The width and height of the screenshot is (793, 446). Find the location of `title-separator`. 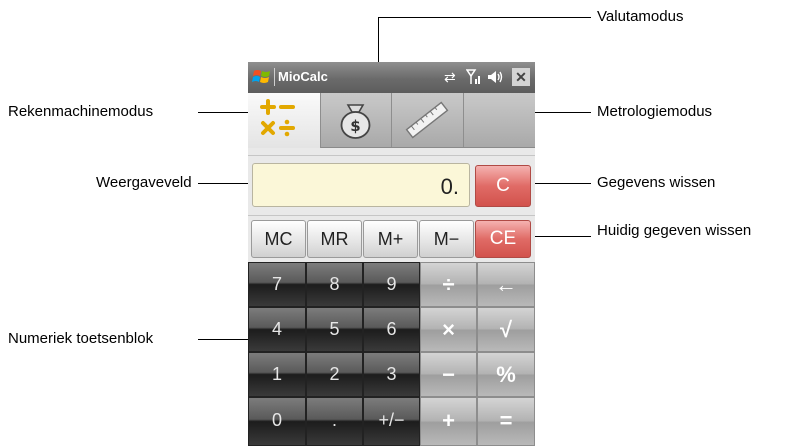

title-separator is located at coordinates (274, 77).